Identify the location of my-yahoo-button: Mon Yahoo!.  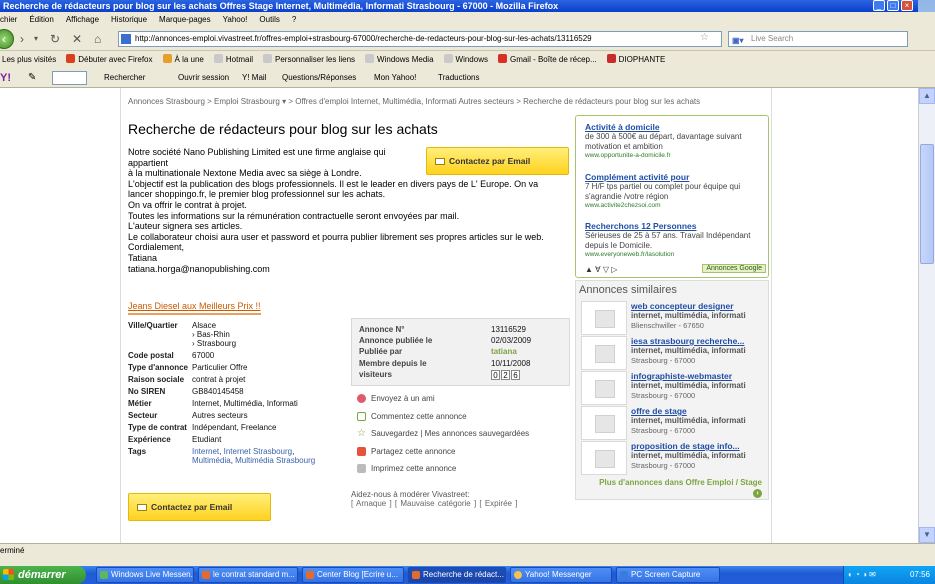
(395, 78).